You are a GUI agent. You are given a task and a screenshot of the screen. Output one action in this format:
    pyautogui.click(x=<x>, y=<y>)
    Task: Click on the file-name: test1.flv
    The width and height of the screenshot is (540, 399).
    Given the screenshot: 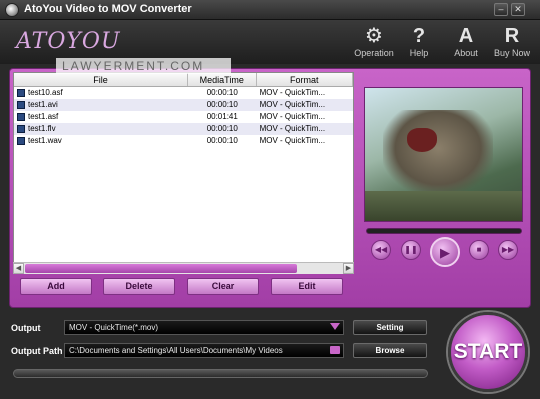 What is the action you would take?
    pyautogui.click(x=42, y=128)
    